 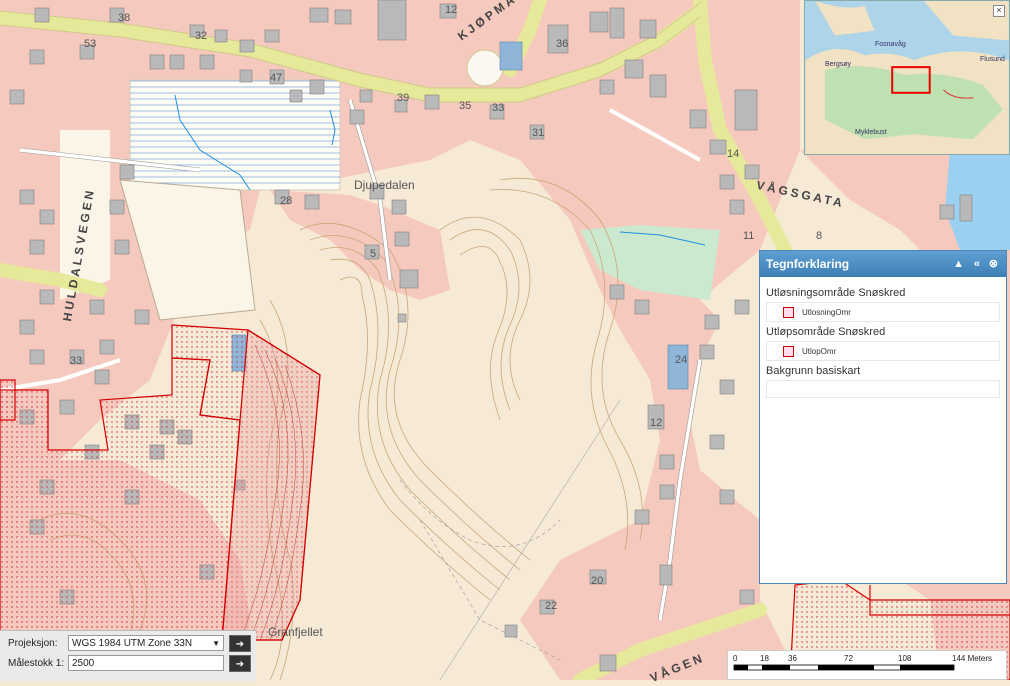 I want to click on overview-label: Myklebust, so click(x=871, y=132).